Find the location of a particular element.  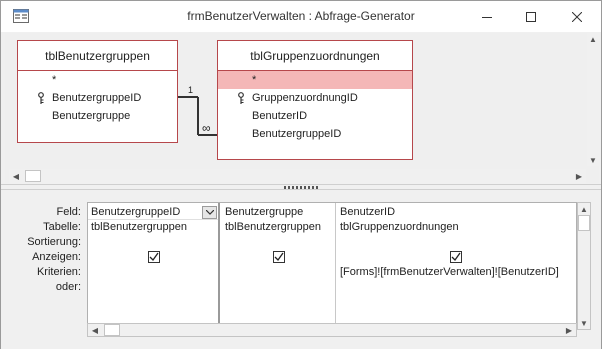

grid-column-1: BenutzergruppeID tblBenutzergruppen is located at coordinates (154, 267).